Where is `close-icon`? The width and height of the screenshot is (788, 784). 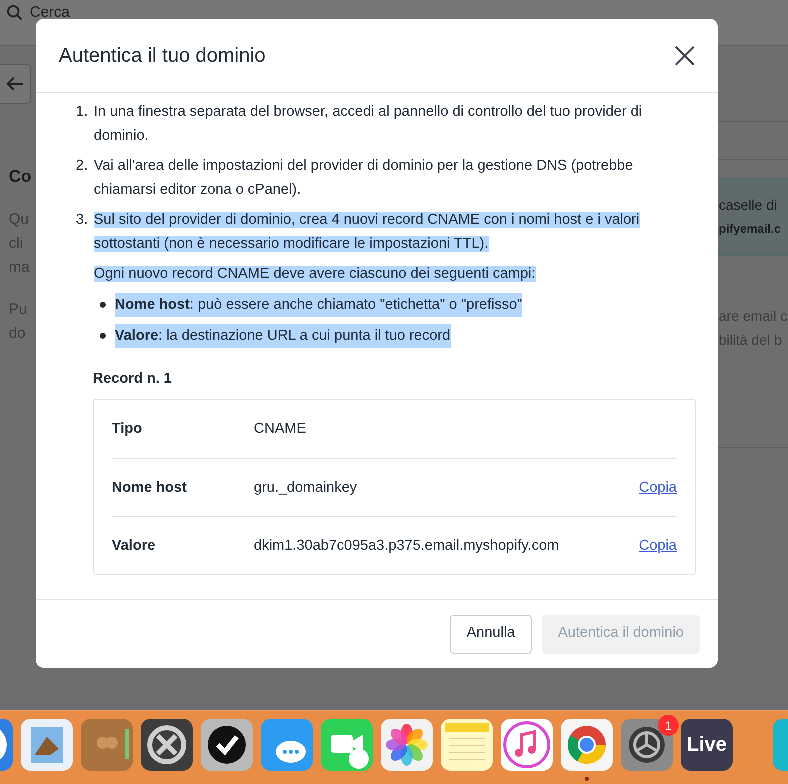 close-icon is located at coordinates (685, 56).